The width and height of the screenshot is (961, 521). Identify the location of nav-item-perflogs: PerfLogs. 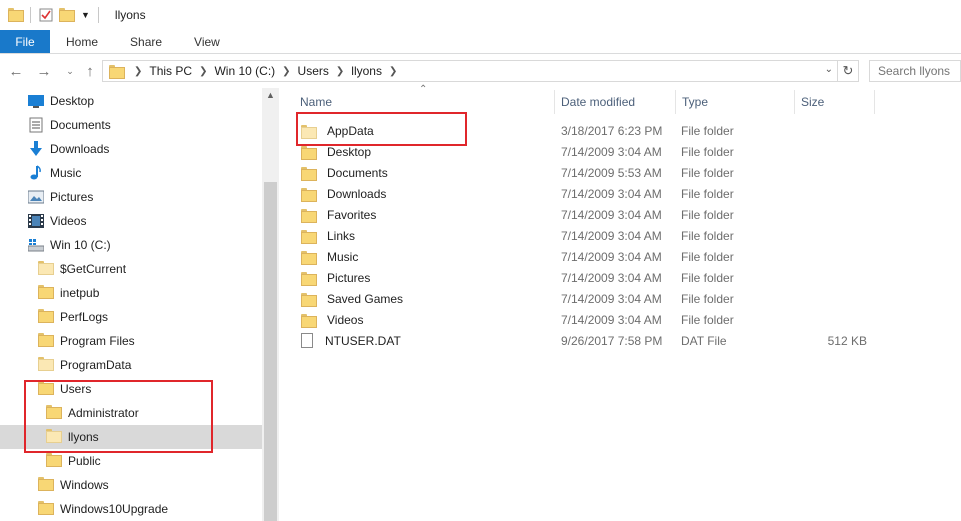
(73, 317).